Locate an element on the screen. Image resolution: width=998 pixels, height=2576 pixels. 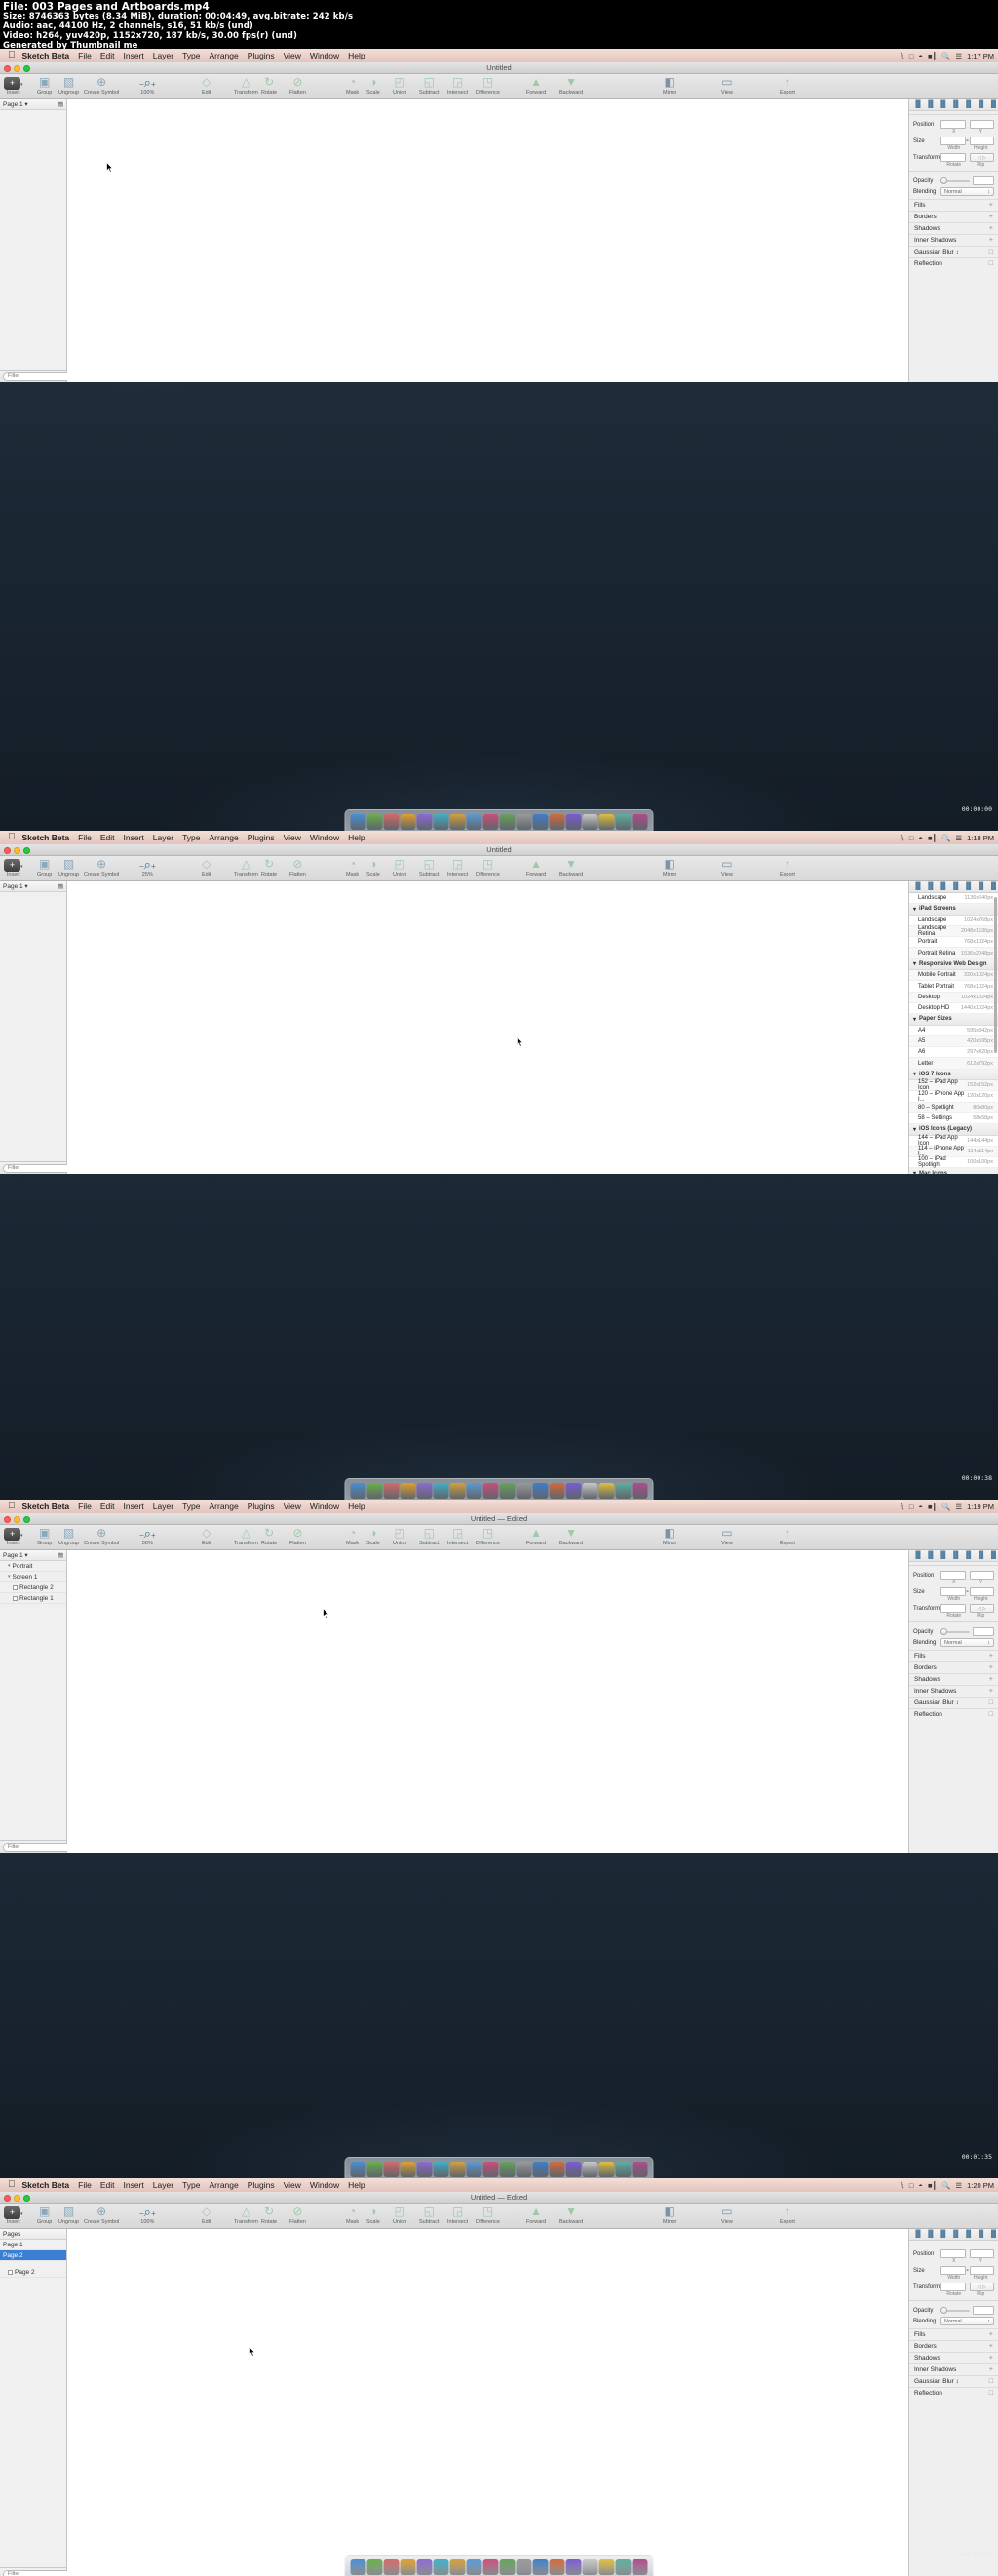
menubar-item-insert: Insert is located at coordinates (134, 55).